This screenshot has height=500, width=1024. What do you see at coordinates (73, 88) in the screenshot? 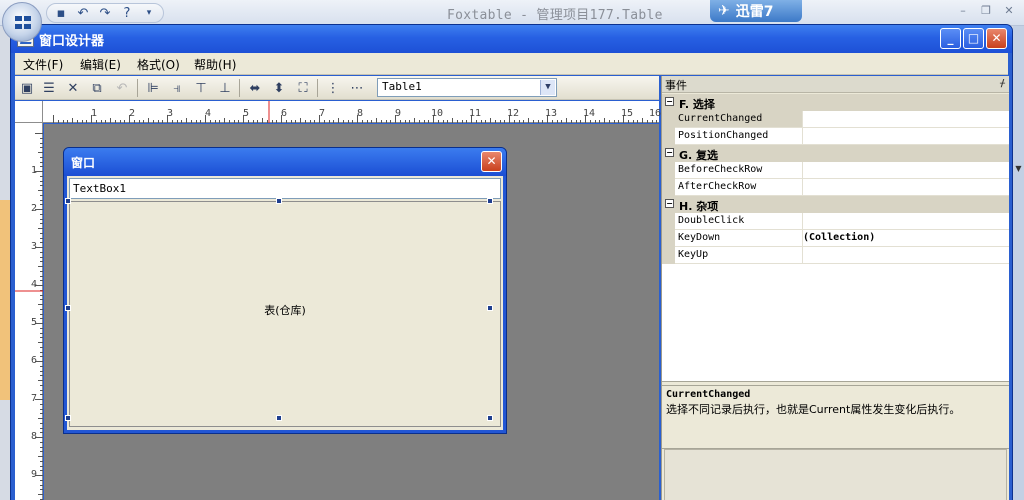
I see `delete-icon: ✕` at bounding box center [73, 88].